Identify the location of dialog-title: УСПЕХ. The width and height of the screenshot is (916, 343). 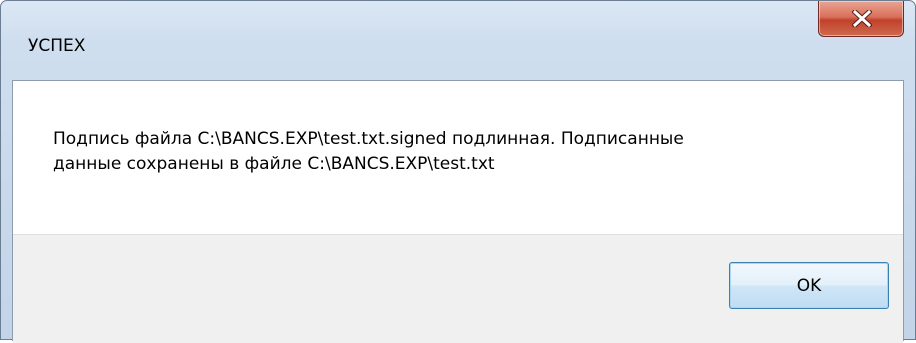
(57, 46).